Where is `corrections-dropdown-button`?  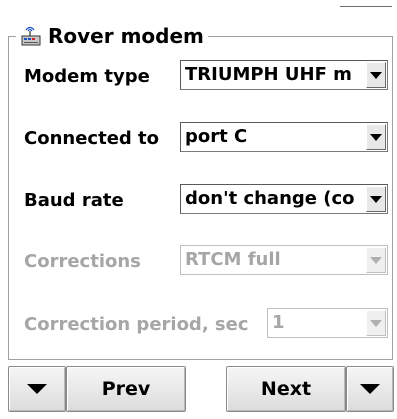
corrections-dropdown-button is located at coordinates (376, 260).